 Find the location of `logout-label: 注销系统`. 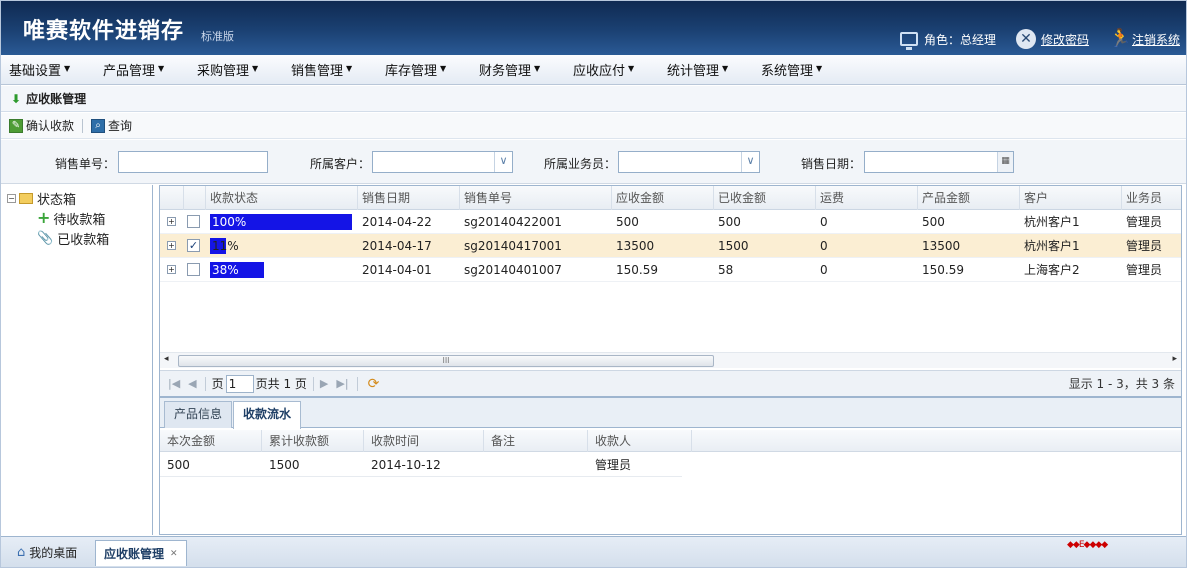

logout-label: 注销系统 is located at coordinates (1156, 39).